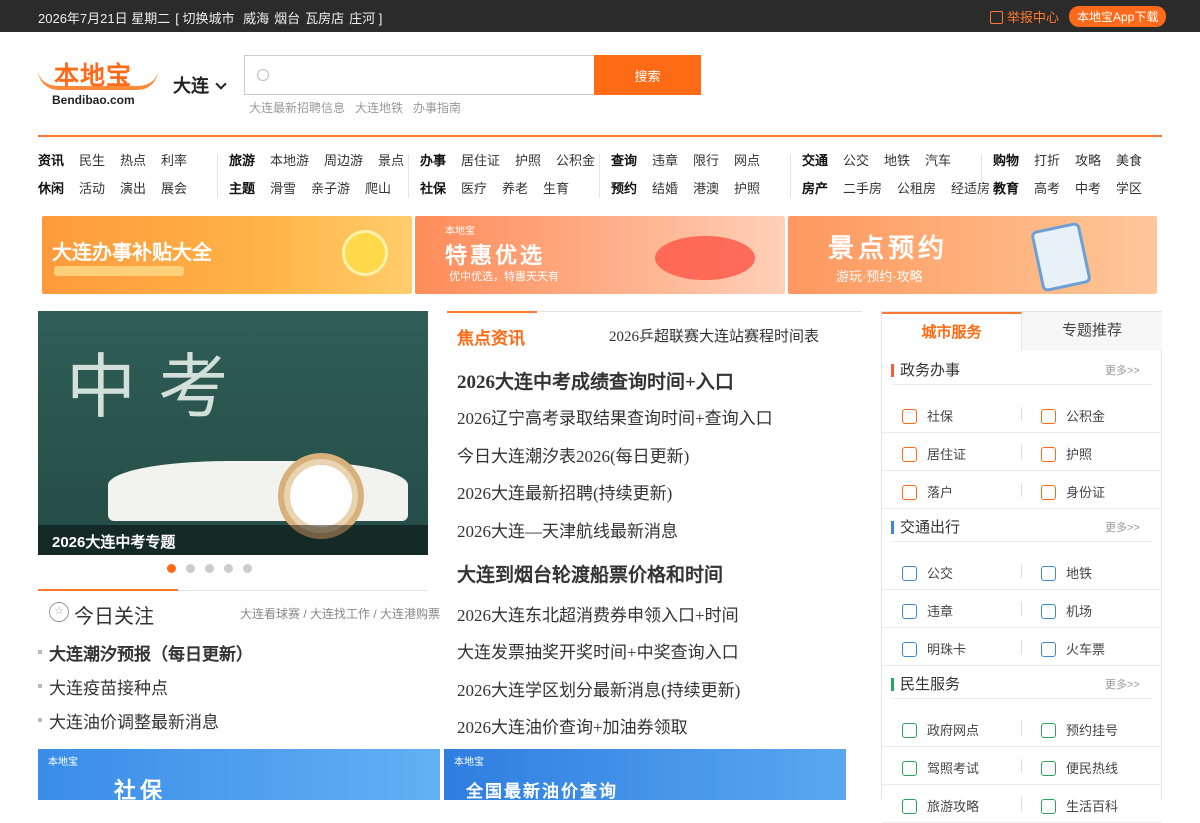  Describe the element at coordinates (283, 187) in the screenshot. I see `nav-link: 滑雪` at that location.